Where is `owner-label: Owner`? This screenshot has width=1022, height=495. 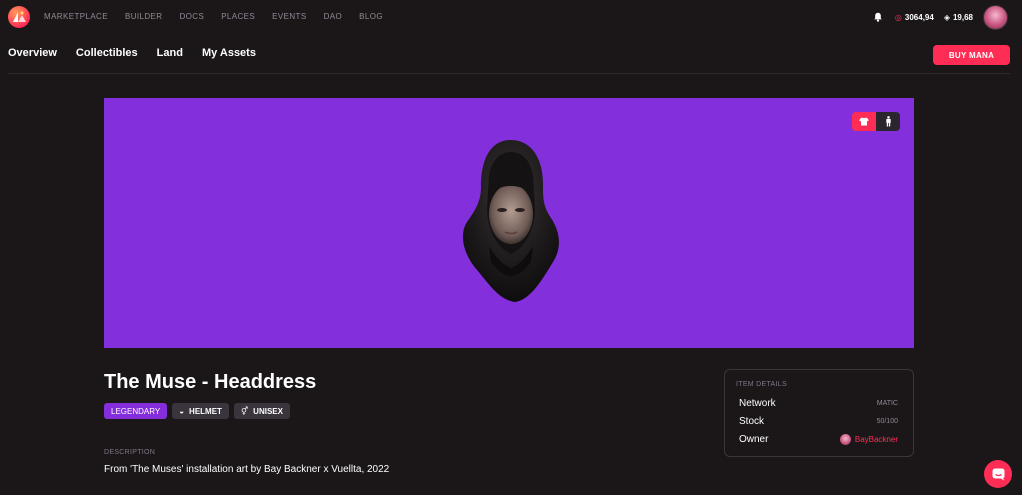
owner-label: Owner is located at coordinates (754, 439).